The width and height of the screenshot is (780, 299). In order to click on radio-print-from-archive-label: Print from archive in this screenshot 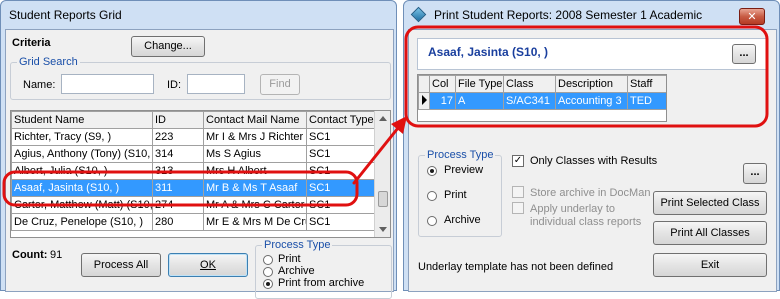, I will do `click(321, 283)`.